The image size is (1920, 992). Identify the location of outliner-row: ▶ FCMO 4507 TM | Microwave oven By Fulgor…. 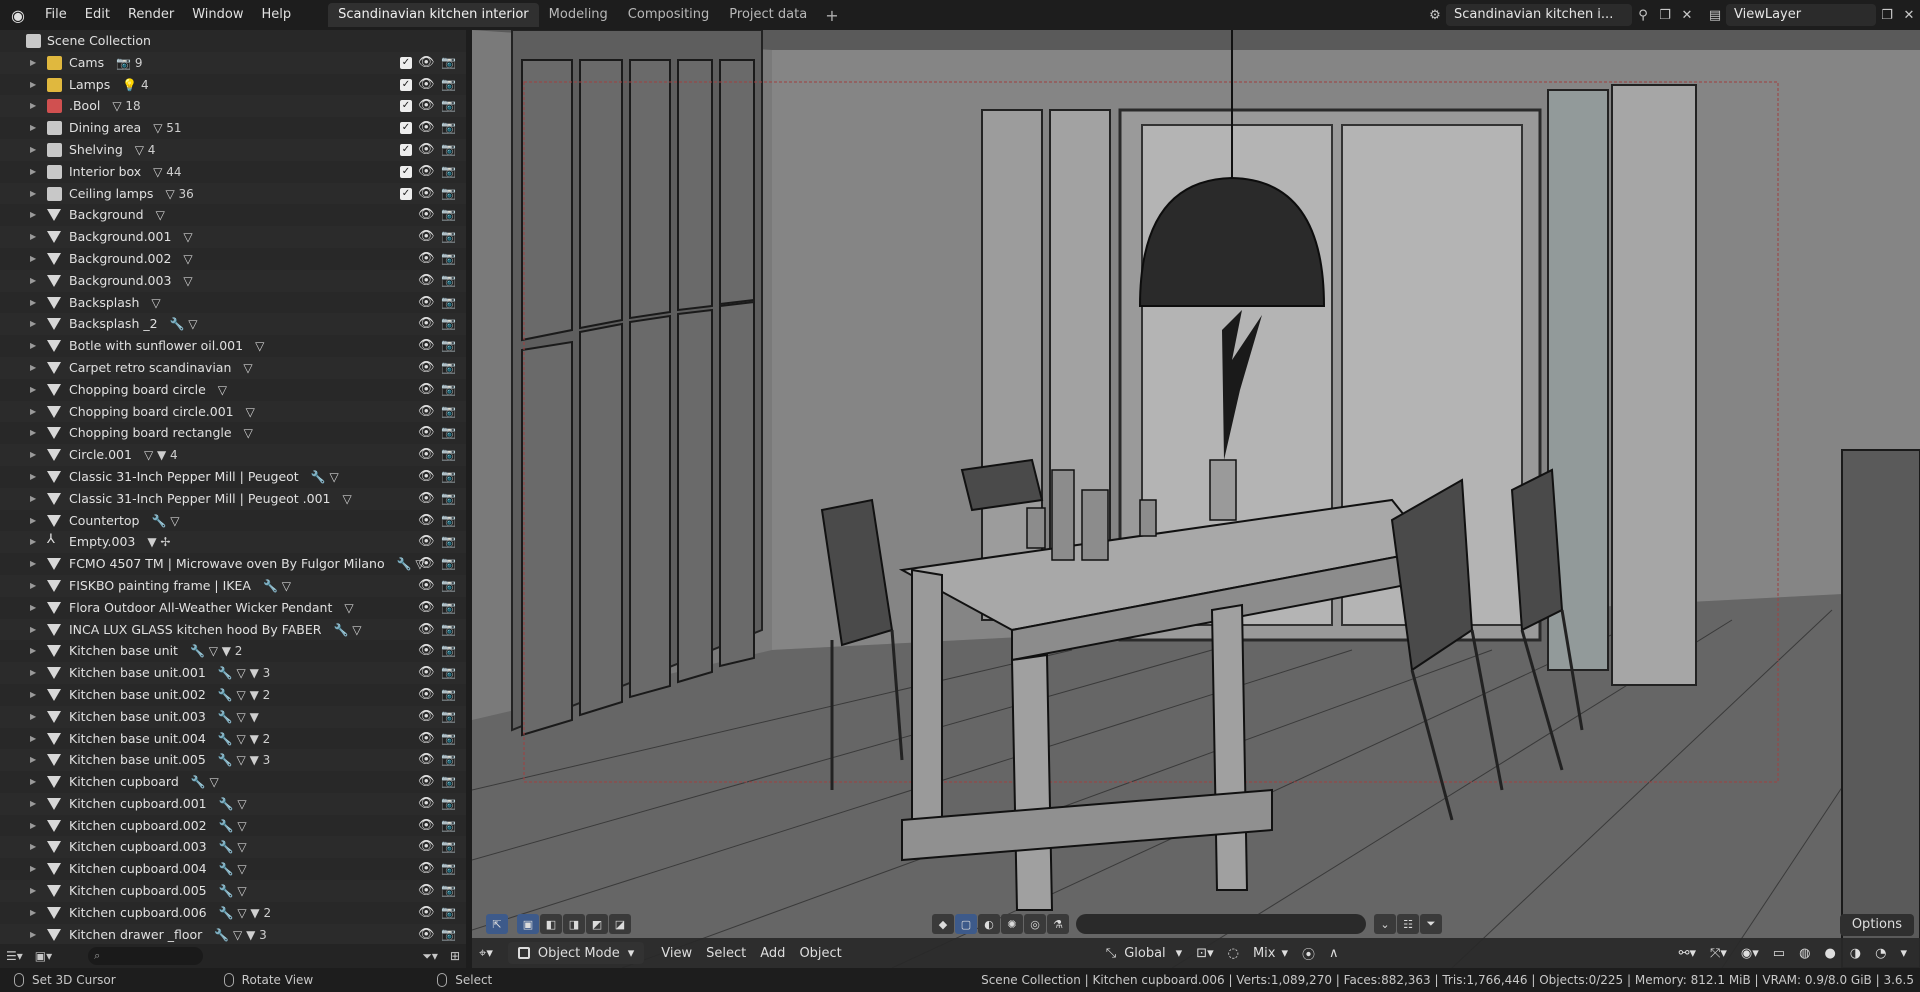
(233, 564).